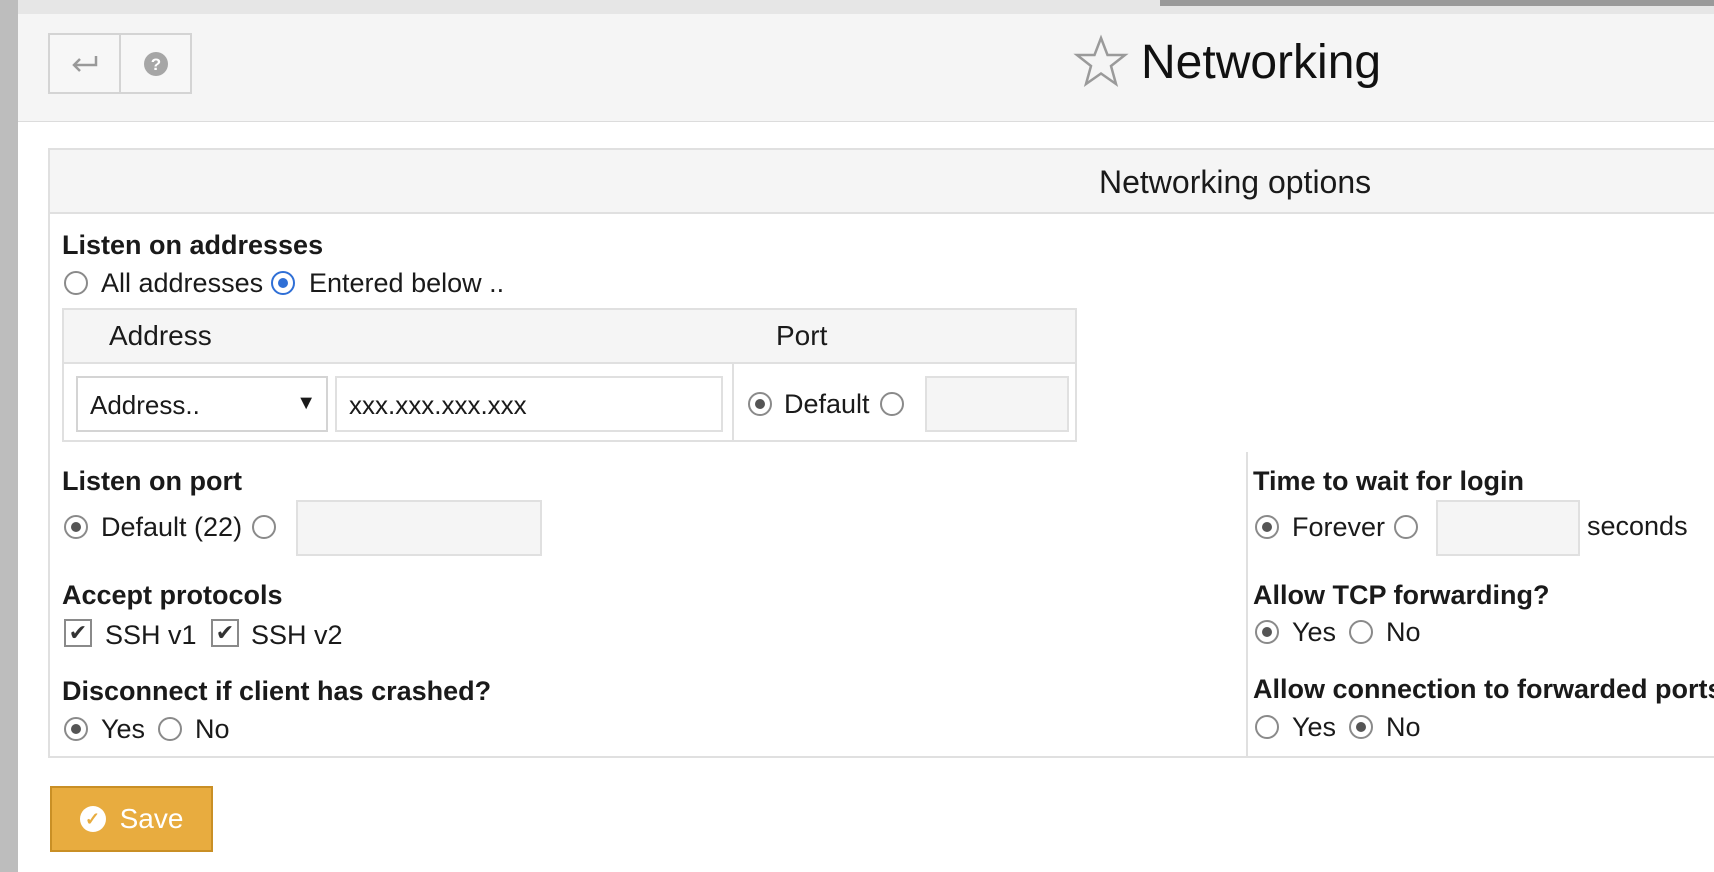 The width and height of the screenshot is (1714, 872). What do you see at coordinates (1361, 727) in the screenshot?
I see `forwarded-ports-no-radio` at bounding box center [1361, 727].